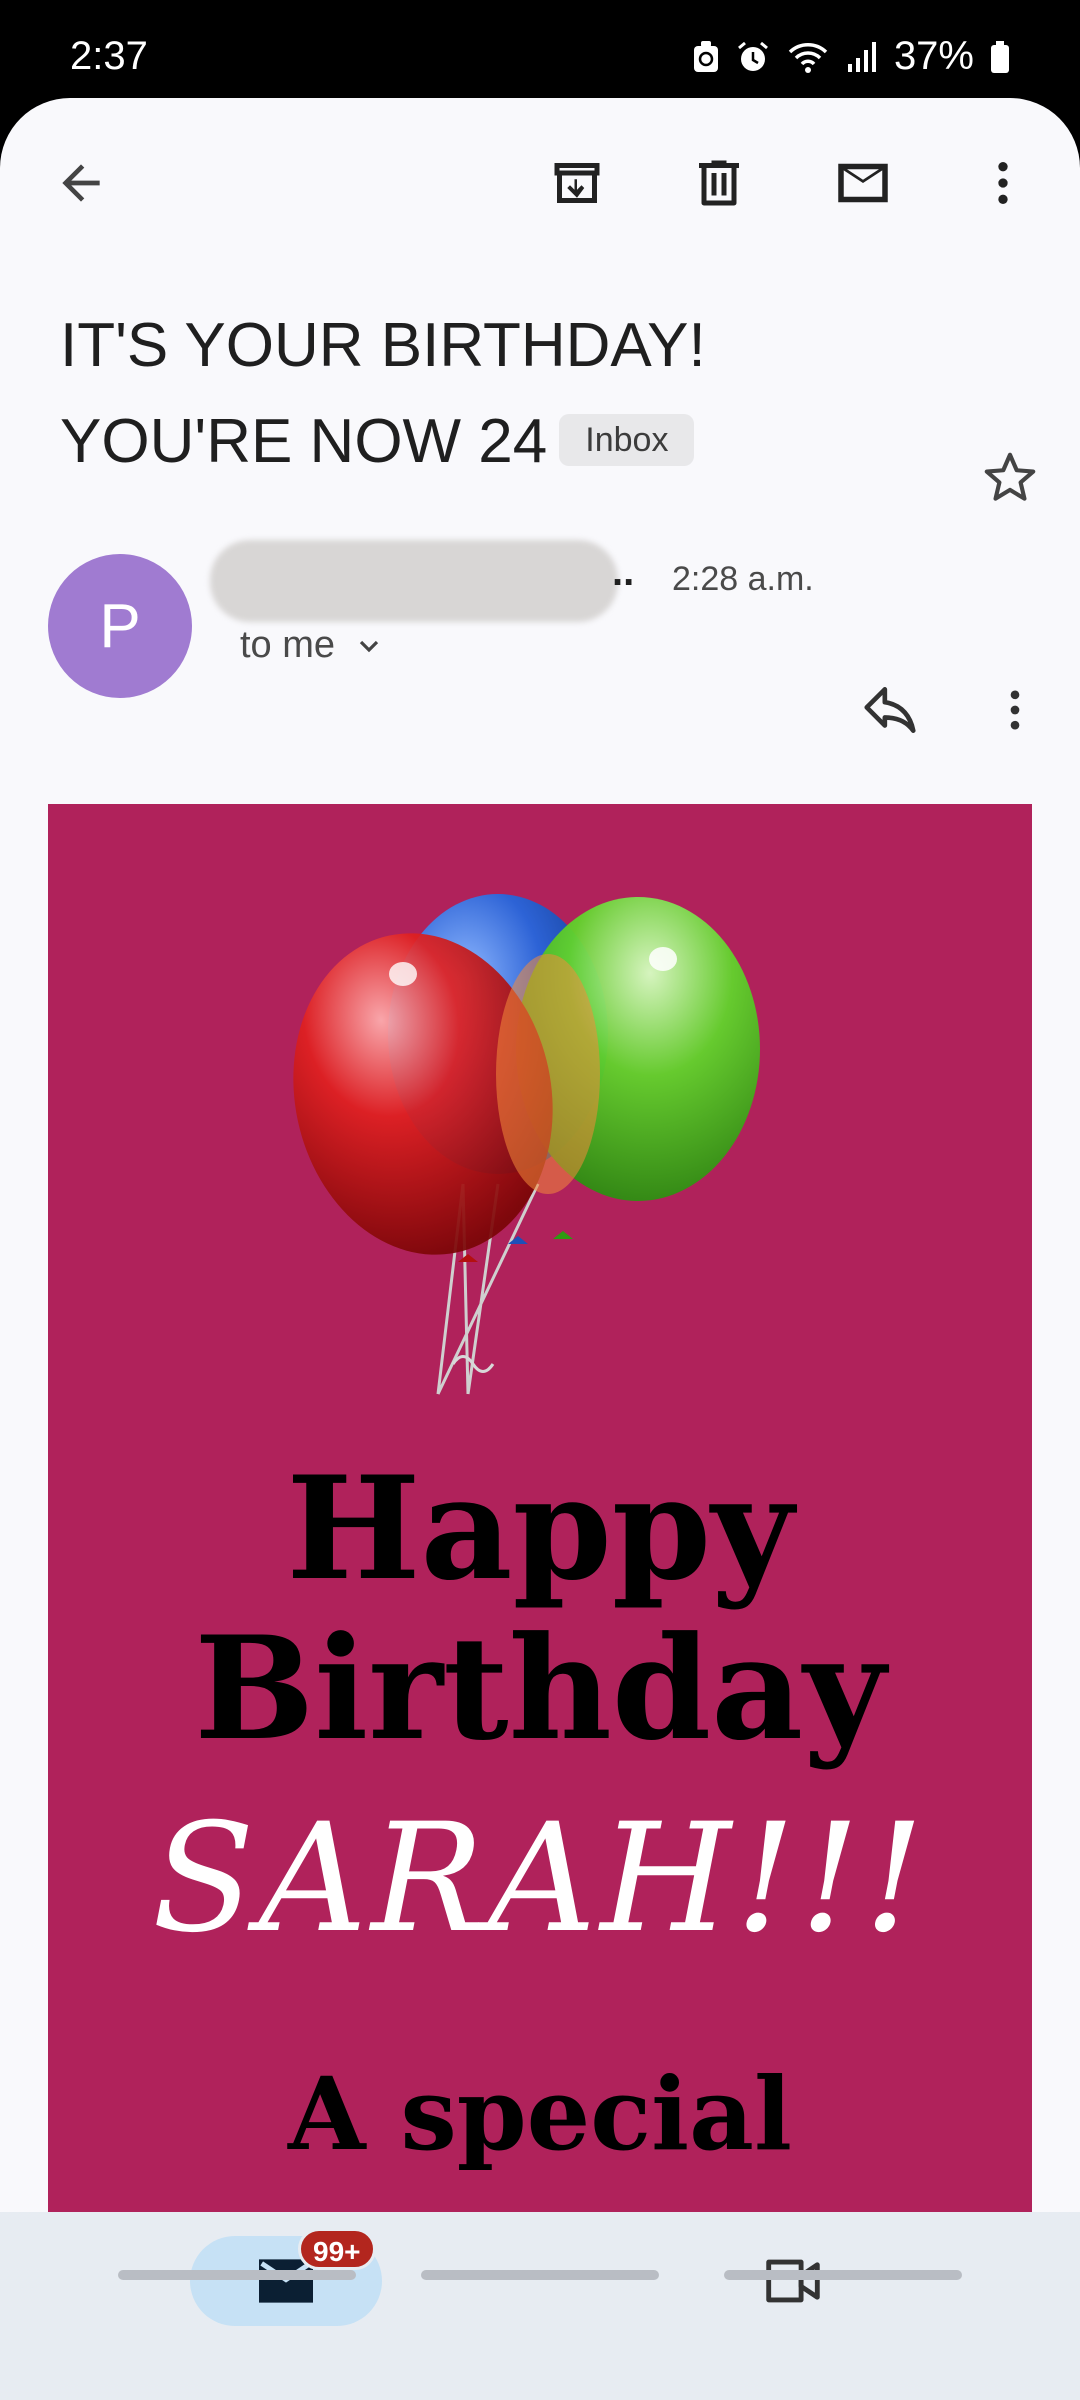 The image size is (1080, 2400). Describe the element at coordinates (540, 1529) in the screenshot. I see `card-line-happy: Happy` at that location.